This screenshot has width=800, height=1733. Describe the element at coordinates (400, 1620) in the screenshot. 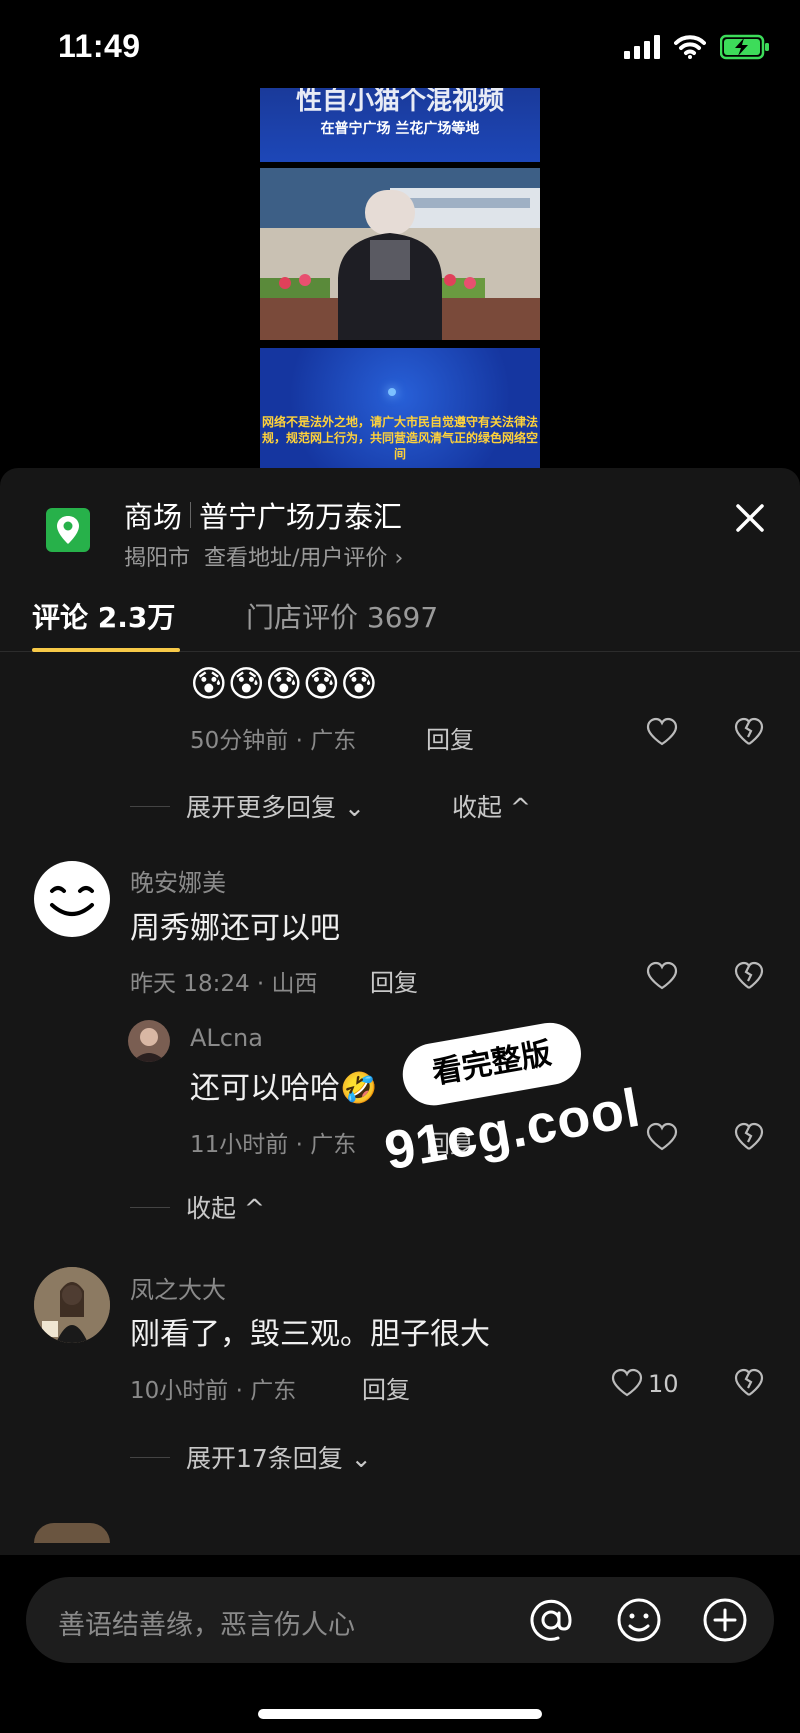

I see `comment-input: 善语结善缘，恶言伤人心` at that location.